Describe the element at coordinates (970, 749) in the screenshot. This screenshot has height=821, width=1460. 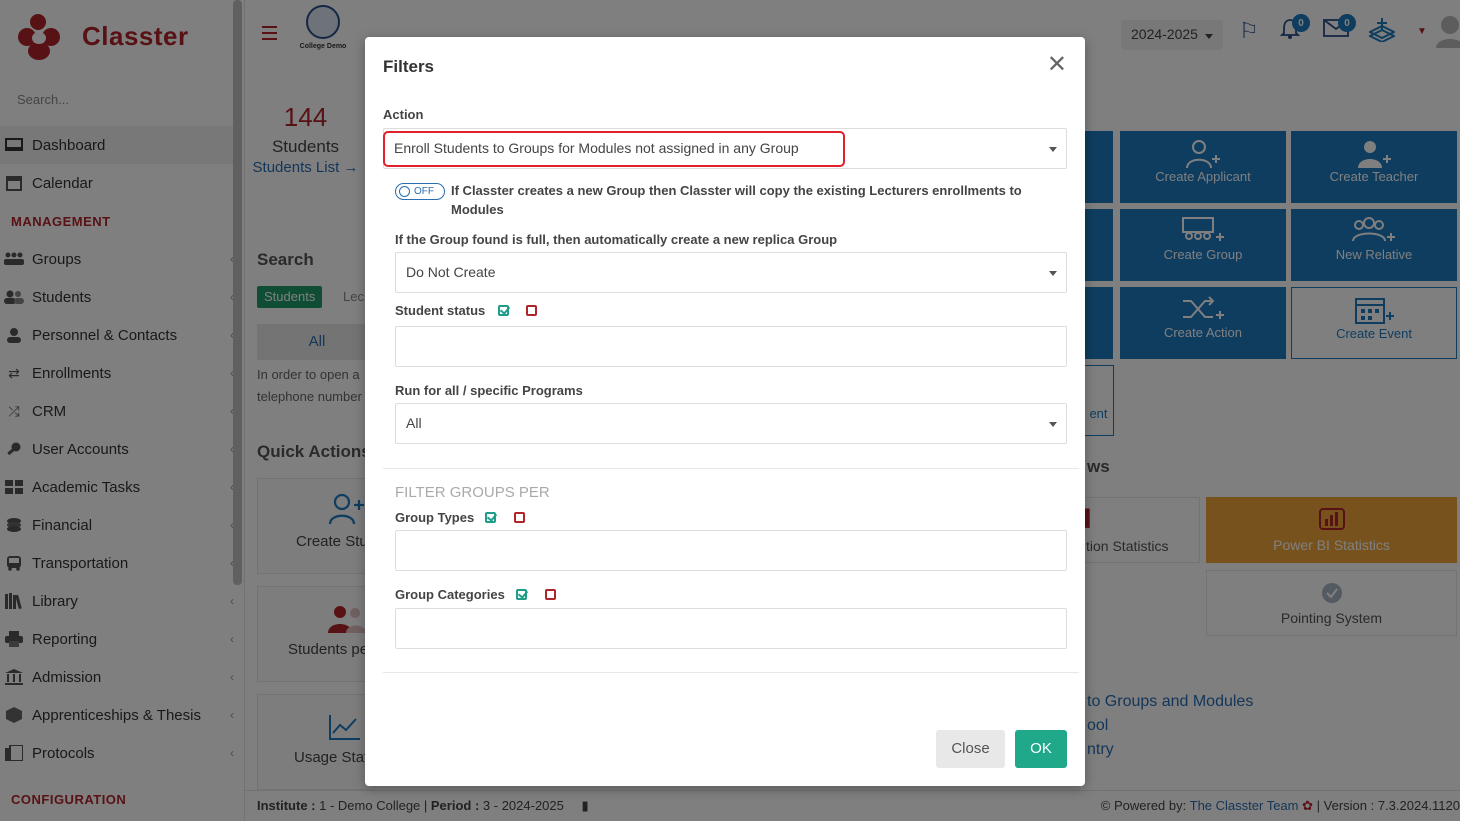
I see `close-button: Close` at that location.